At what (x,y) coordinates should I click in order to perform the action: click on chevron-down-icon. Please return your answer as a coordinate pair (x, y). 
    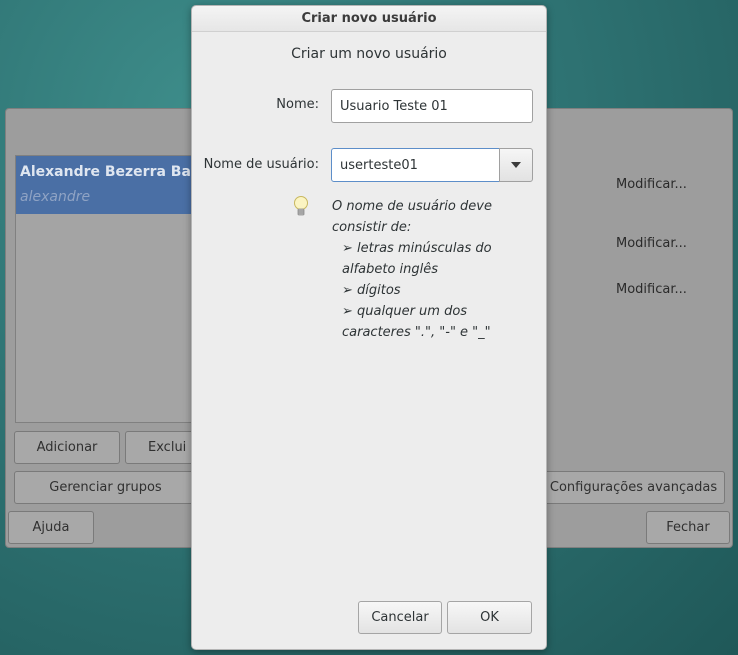
    Looking at the image, I should click on (516, 165).